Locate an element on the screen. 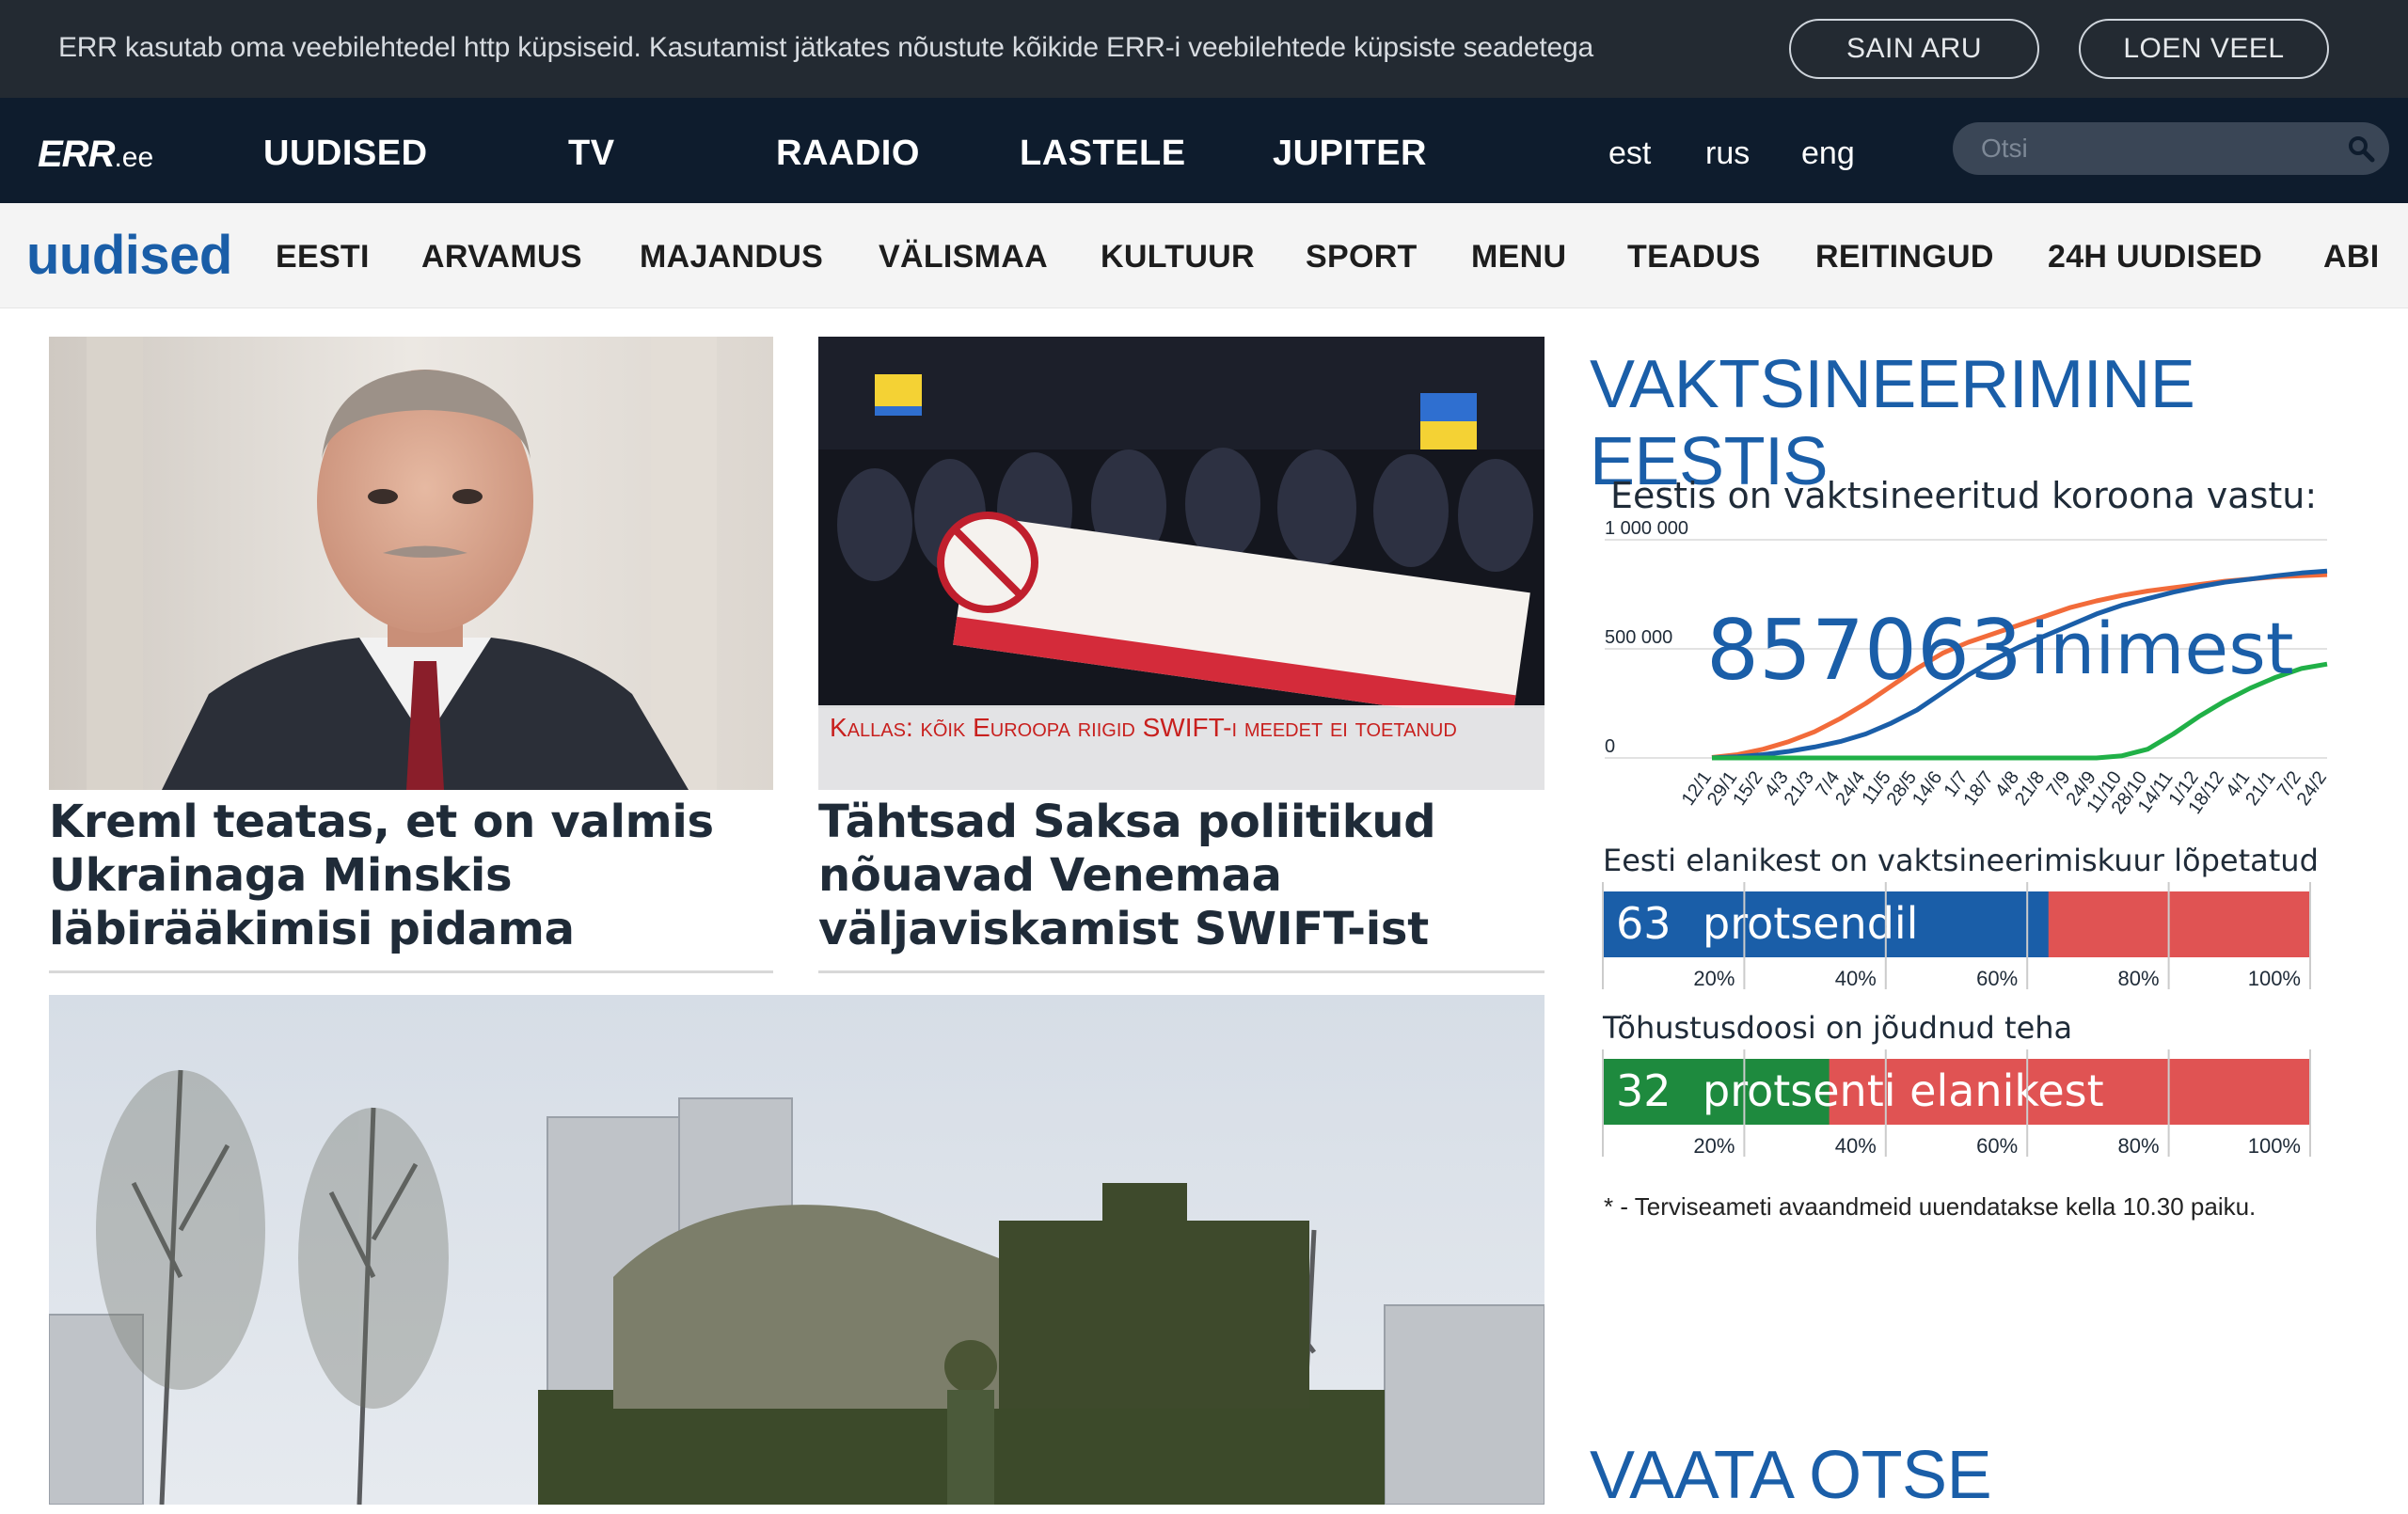 The image size is (2408, 1514). portrait-photo is located at coordinates (411, 563).